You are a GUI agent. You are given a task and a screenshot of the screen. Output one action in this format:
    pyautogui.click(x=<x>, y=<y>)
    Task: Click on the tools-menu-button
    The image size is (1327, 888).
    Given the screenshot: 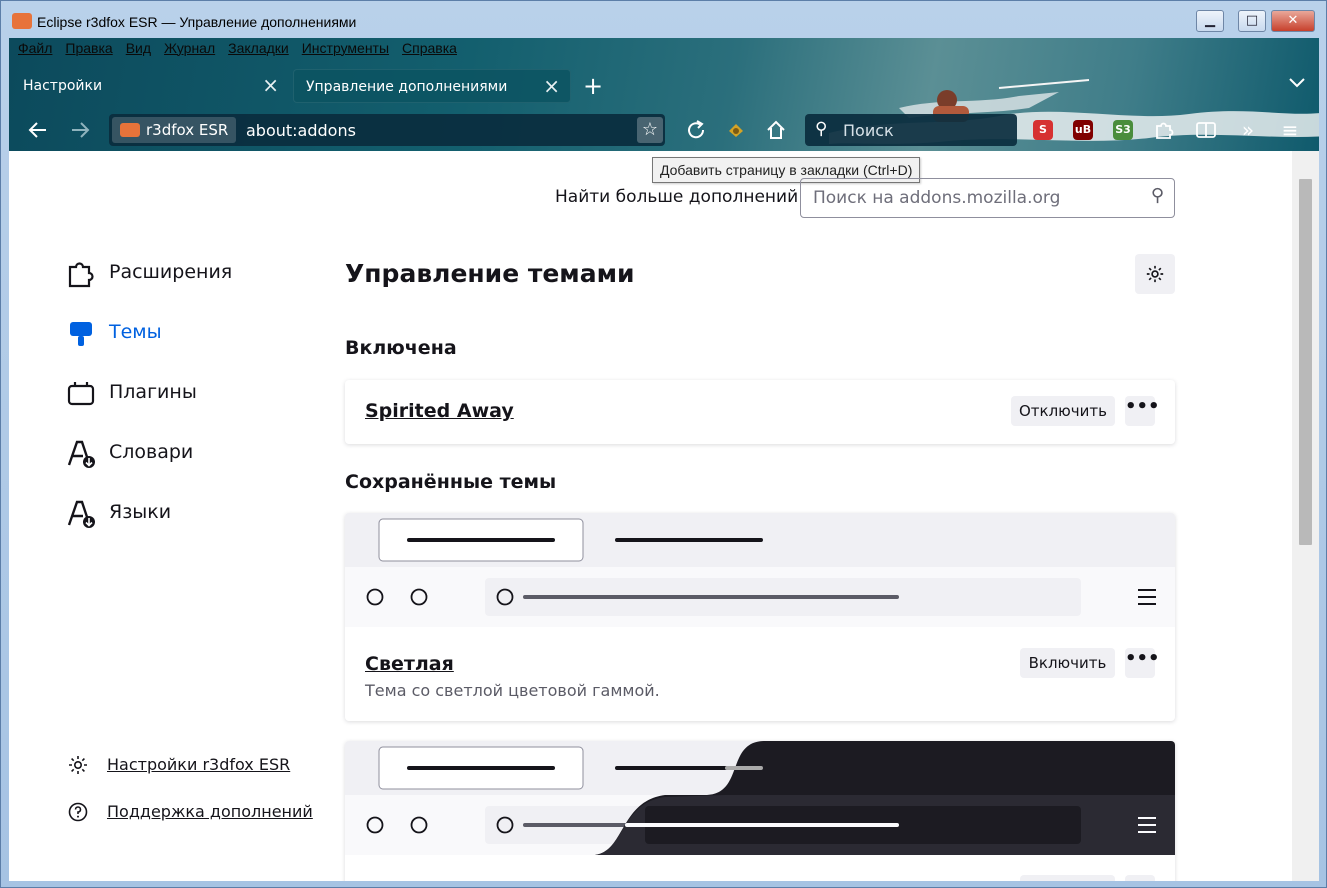 What is the action you would take?
    pyautogui.click(x=1155, y=274)
    